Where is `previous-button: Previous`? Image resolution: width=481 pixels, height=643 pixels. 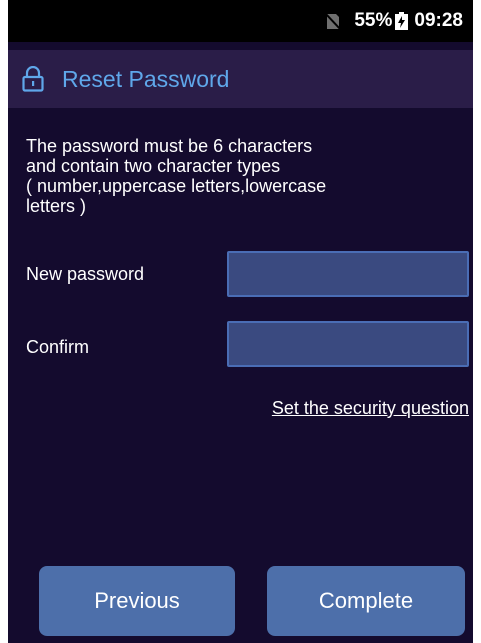 previous-button: Previous is located at coordinates (137, 601).